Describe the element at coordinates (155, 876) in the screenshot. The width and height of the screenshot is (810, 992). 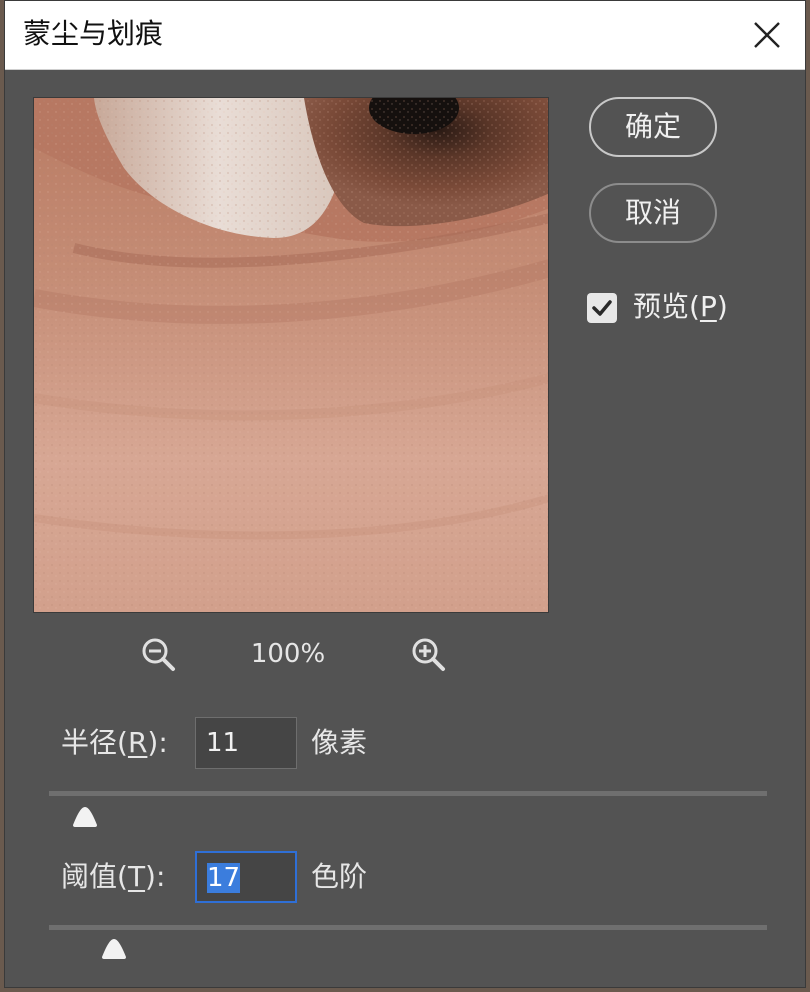
I see `threshold-label-suffix: ):` at that location.